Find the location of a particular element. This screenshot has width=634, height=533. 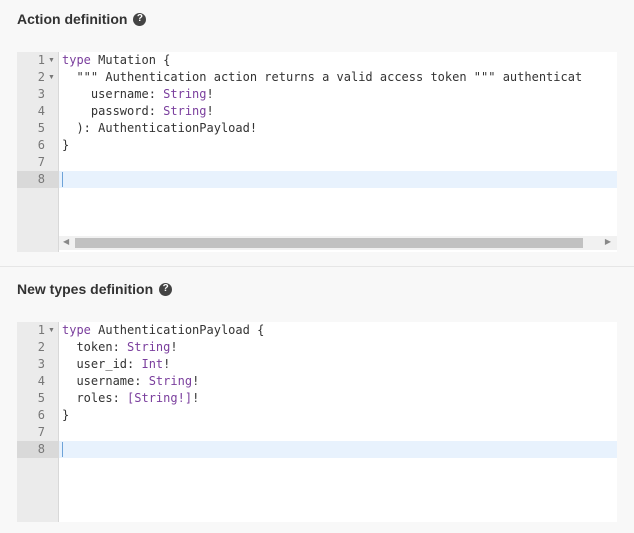

section-divider is located at coordinates (317, 266).